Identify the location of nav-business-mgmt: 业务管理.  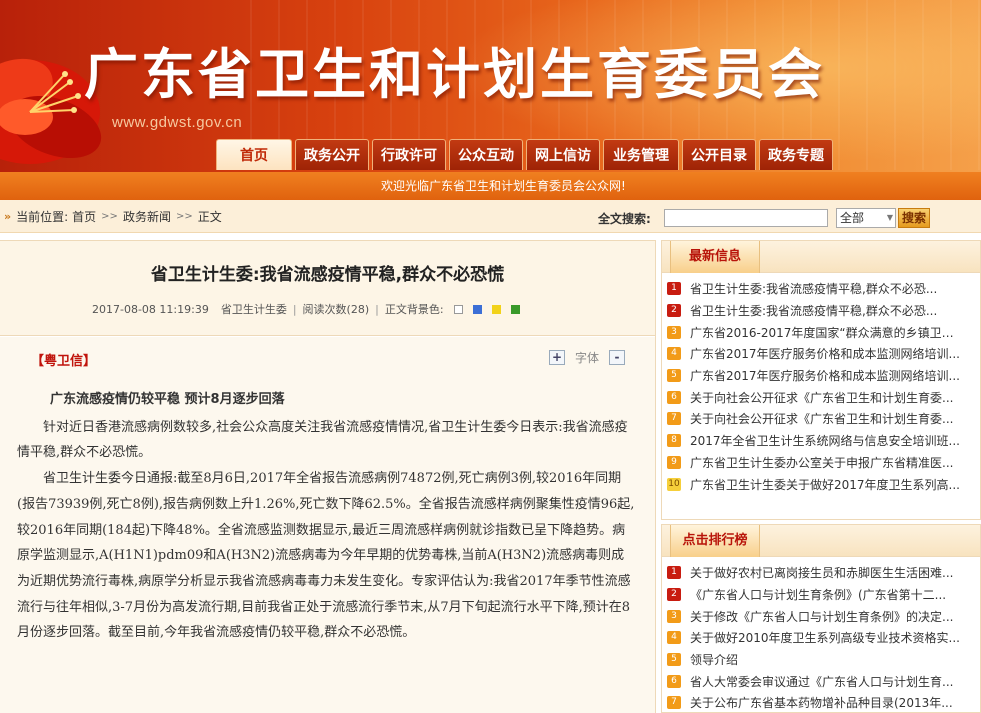
(641, 154).